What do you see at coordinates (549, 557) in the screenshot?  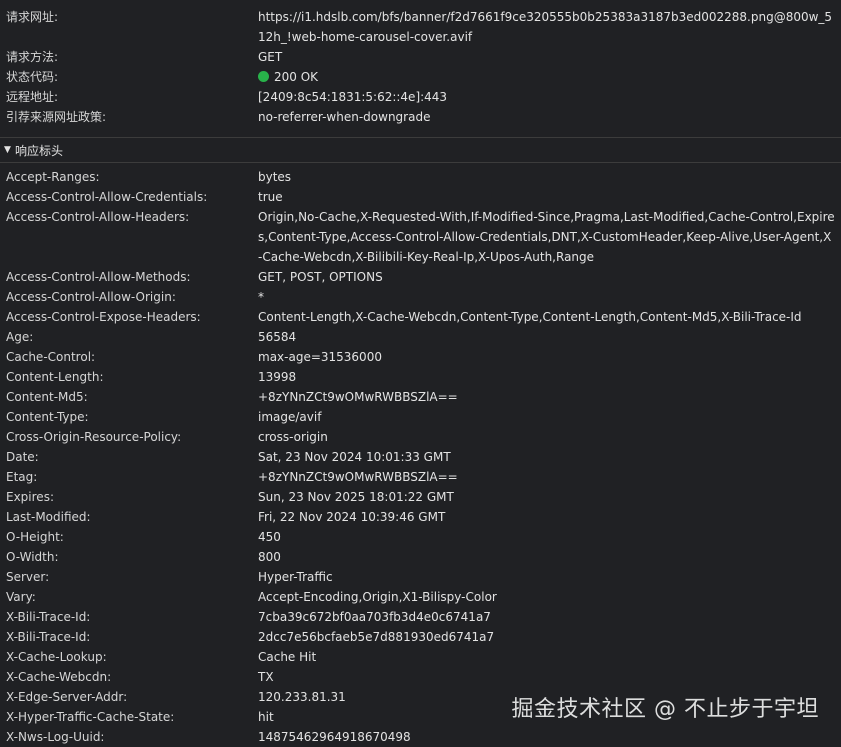 I see `header-value: 800` at bounding box center [549, 557].